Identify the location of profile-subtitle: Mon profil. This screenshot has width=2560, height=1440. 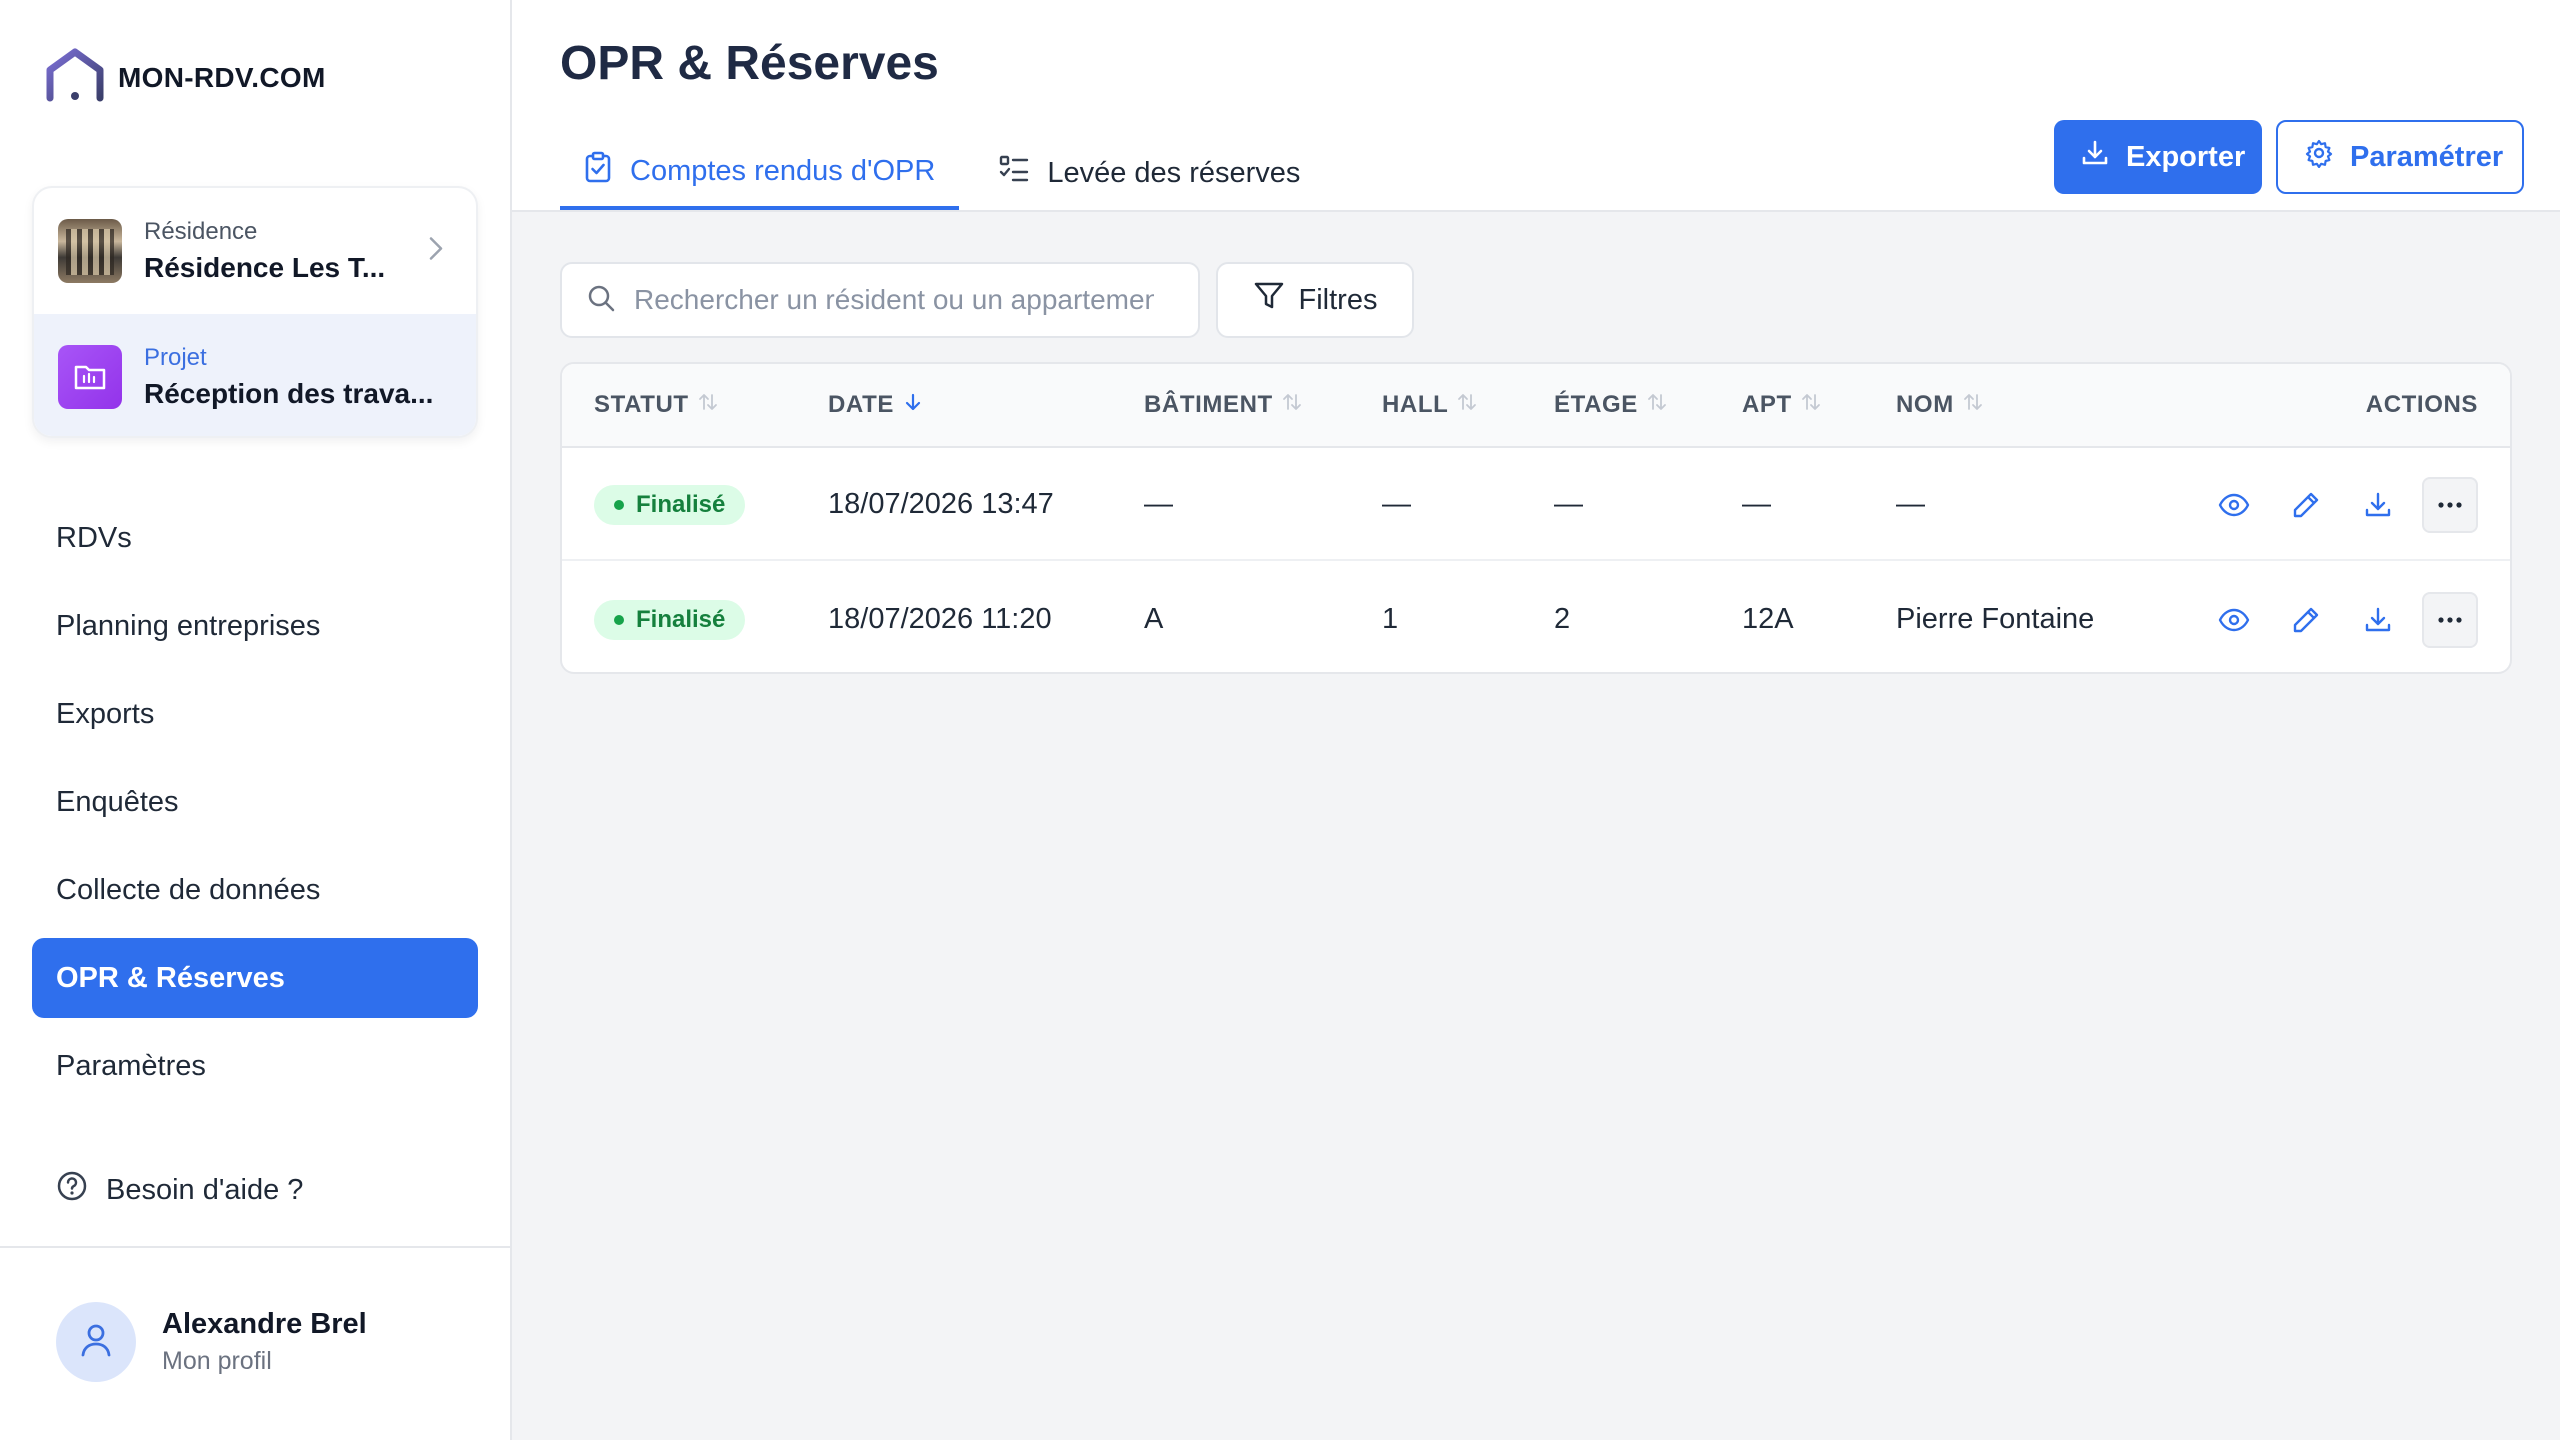
(217, 1361).